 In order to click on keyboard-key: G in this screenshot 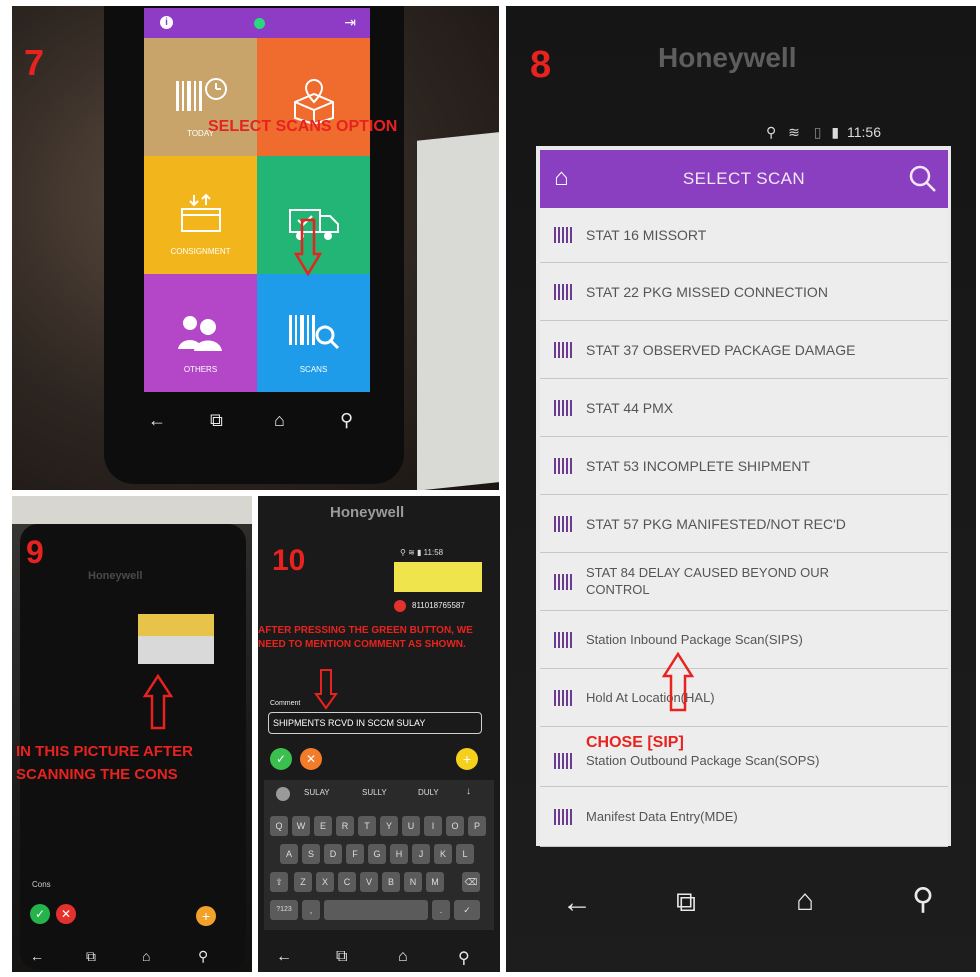, I will do `click(377, 854)`.